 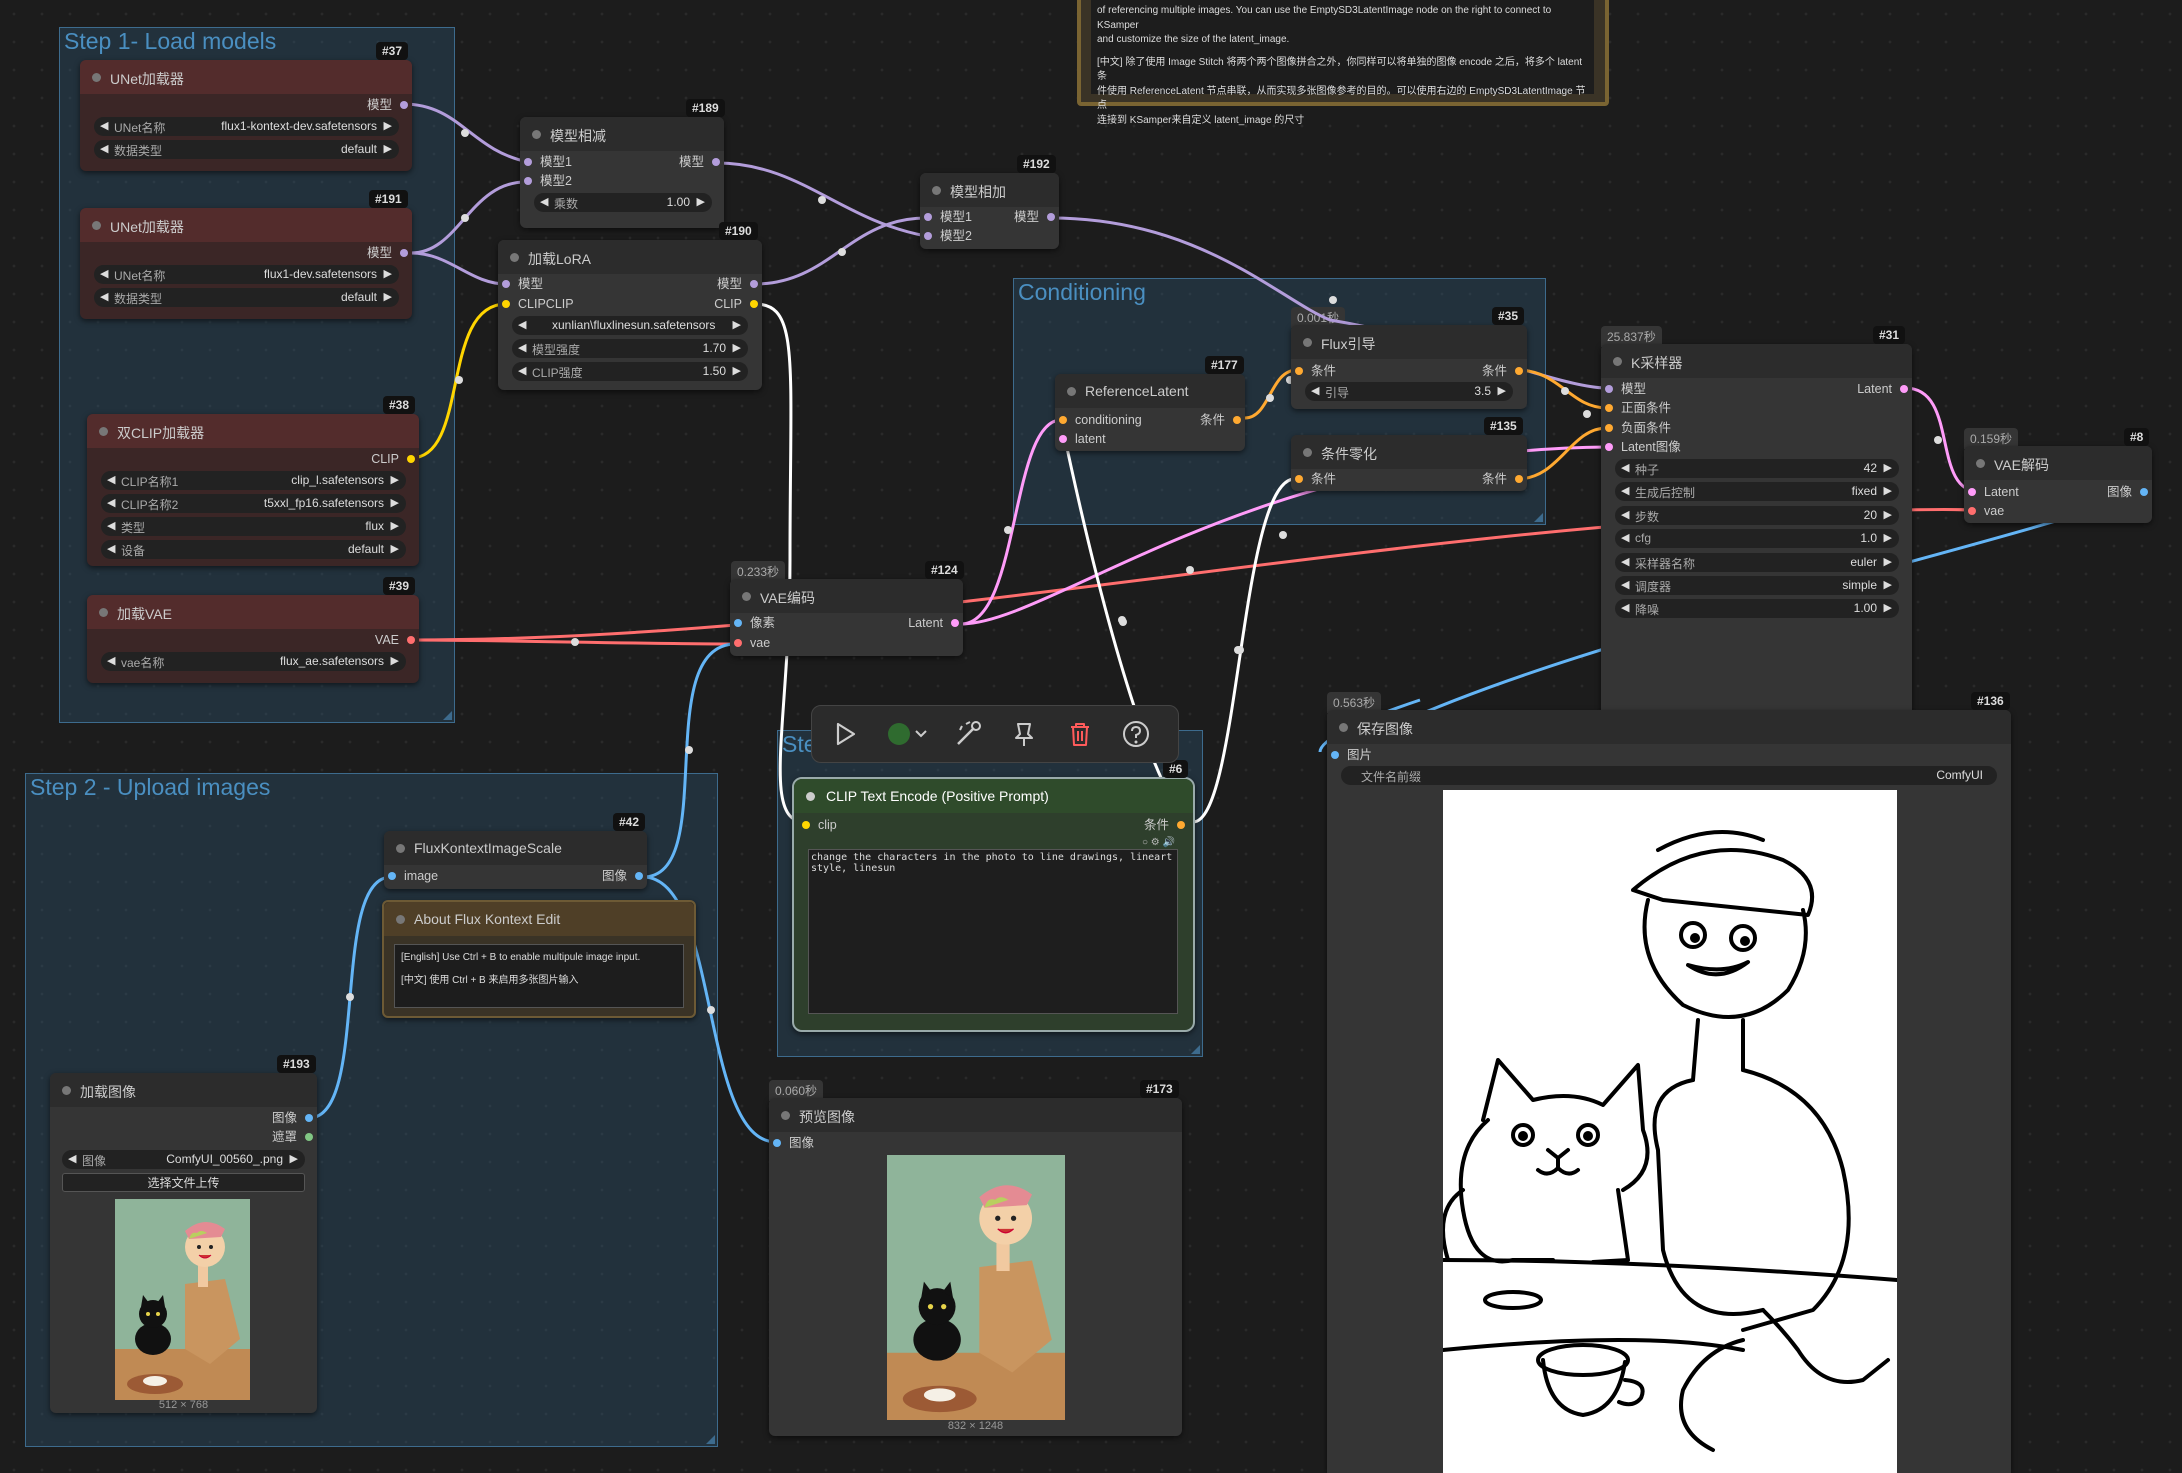 I want to click on input-images: 图片, so click(x=1351, y=755).